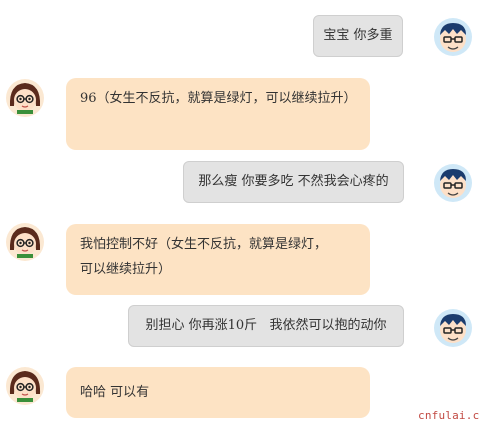 The image size is (480, 423). I want to click on message-bubble-sent: 那么瘦 你要多吃 不然我会心疼的, so click(293, 182).